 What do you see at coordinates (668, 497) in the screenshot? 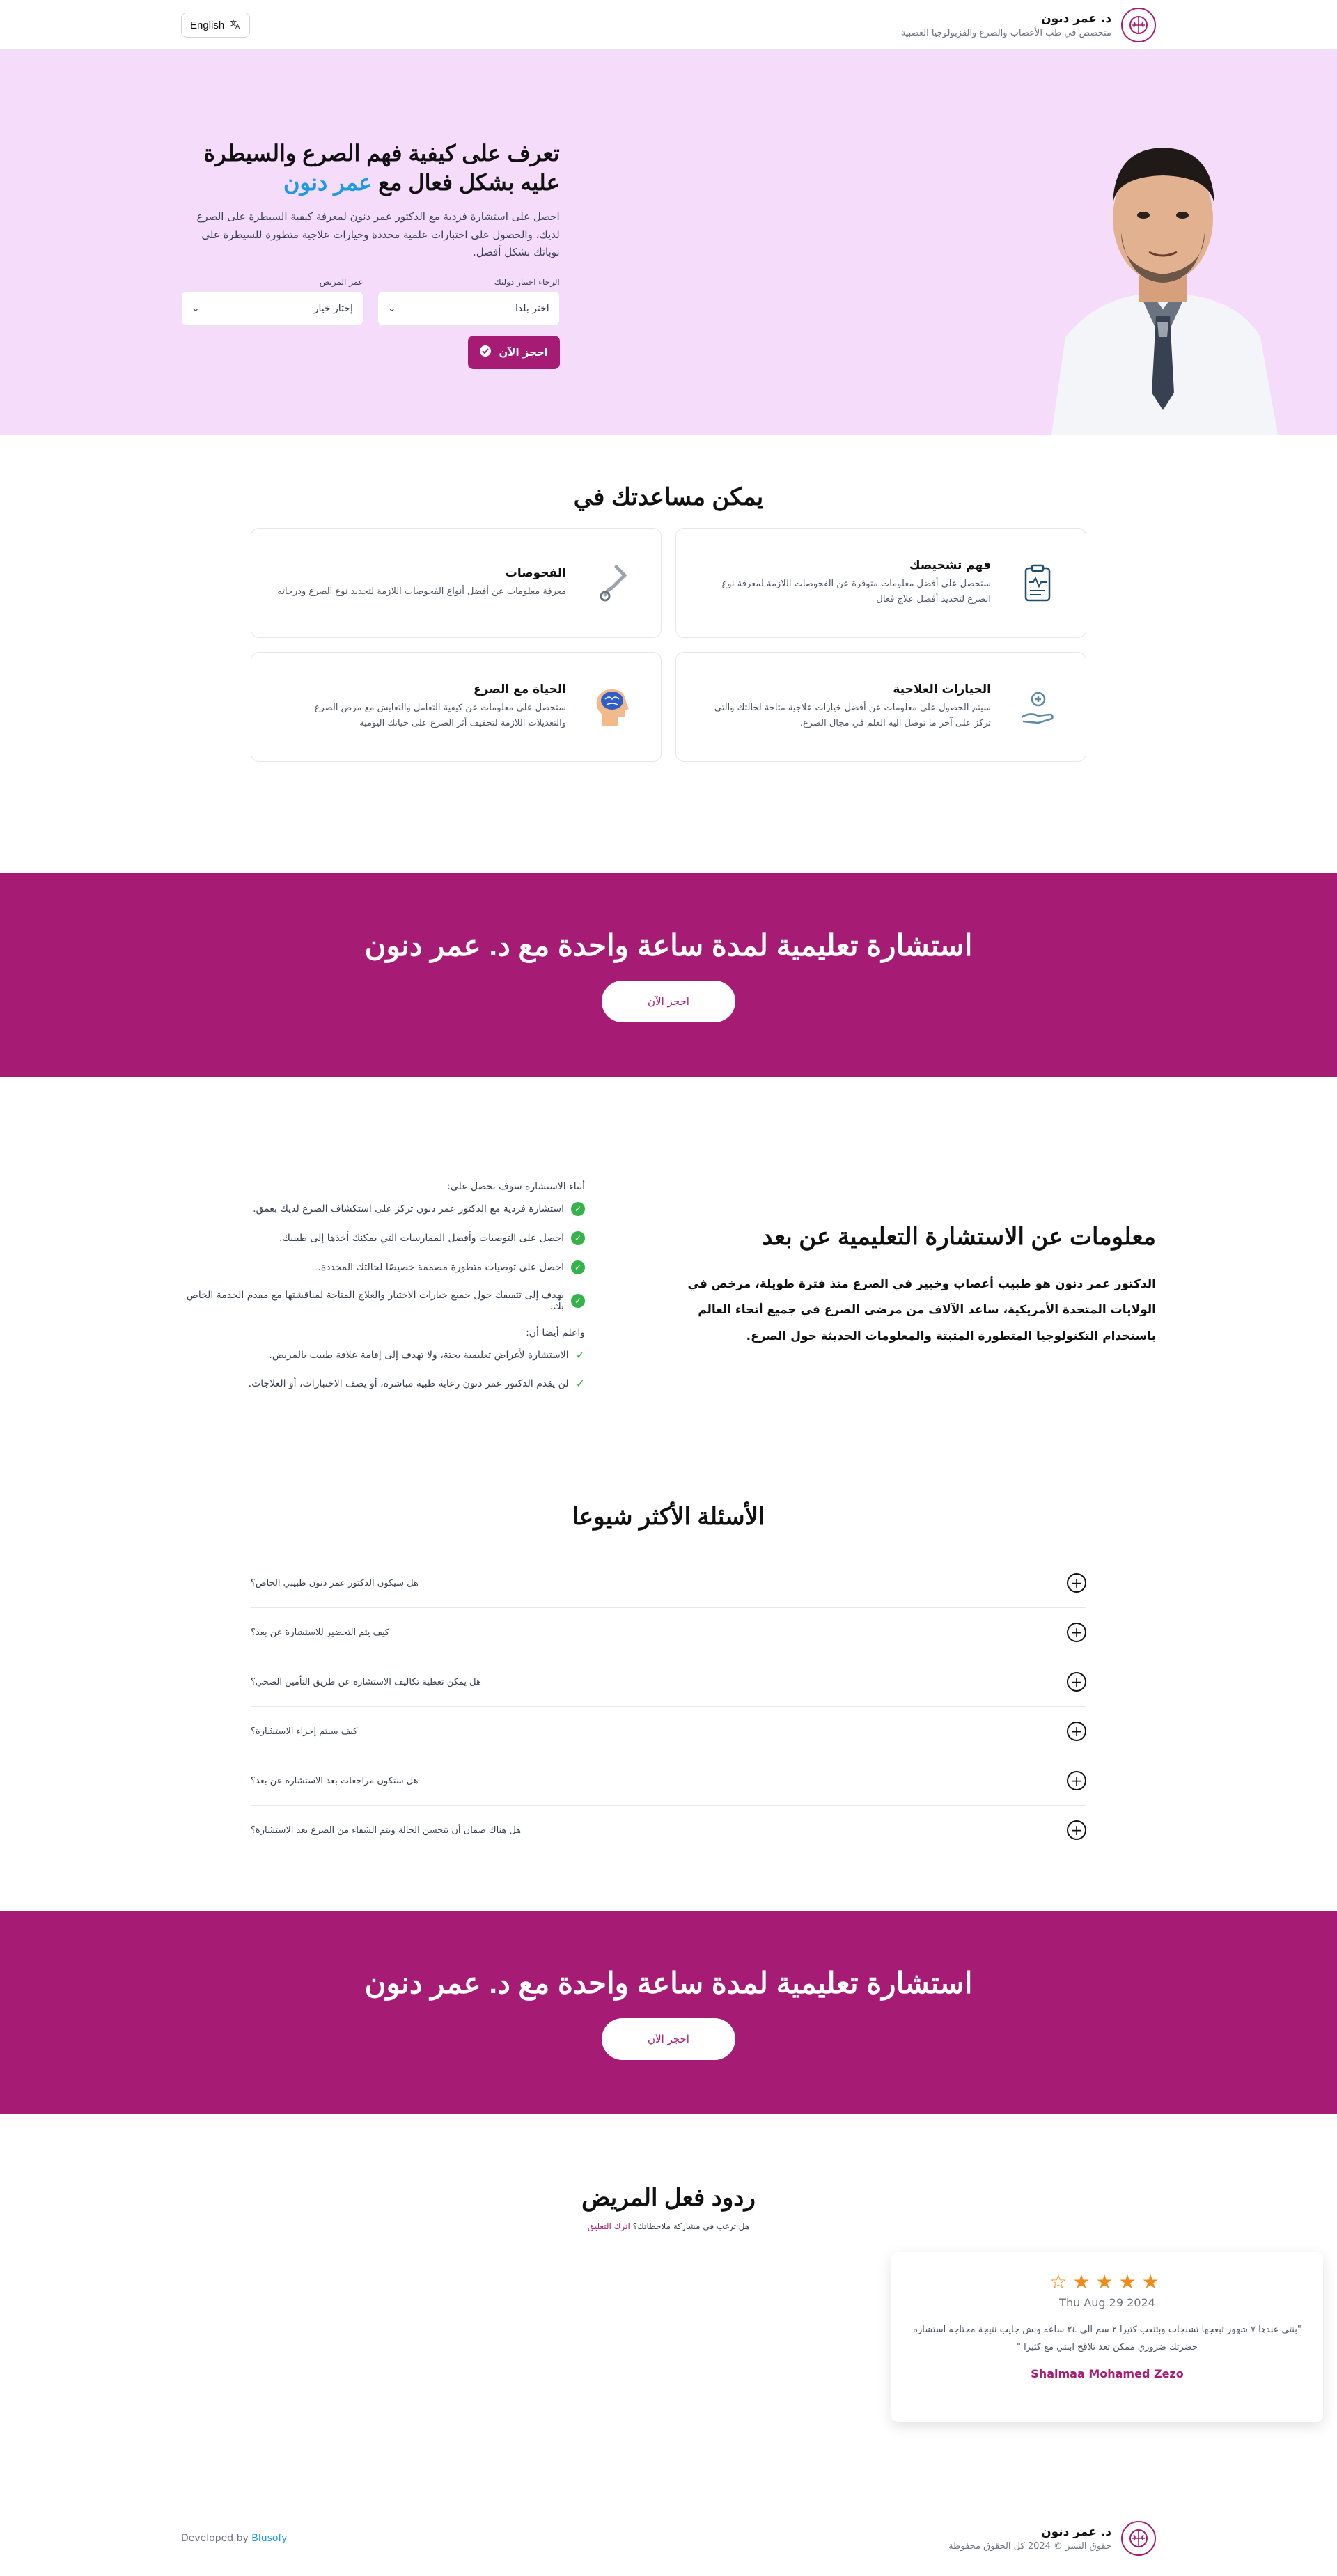
I see `help-title: يمكن مساعدتك في` at bounding box center [668, 497].